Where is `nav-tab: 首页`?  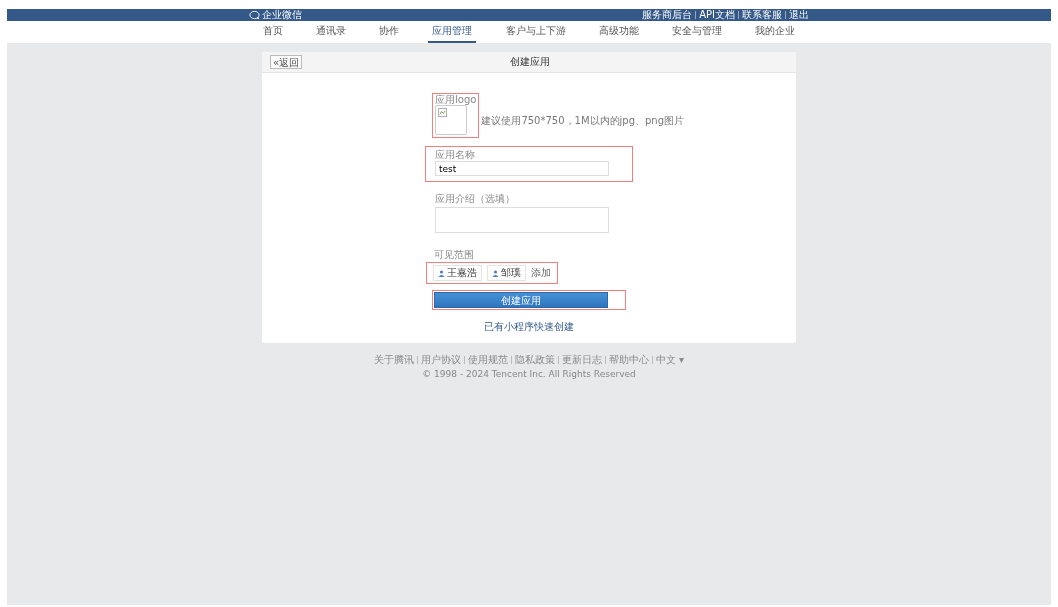
nav-tab: 首页 is located at coordinates (273, 32).